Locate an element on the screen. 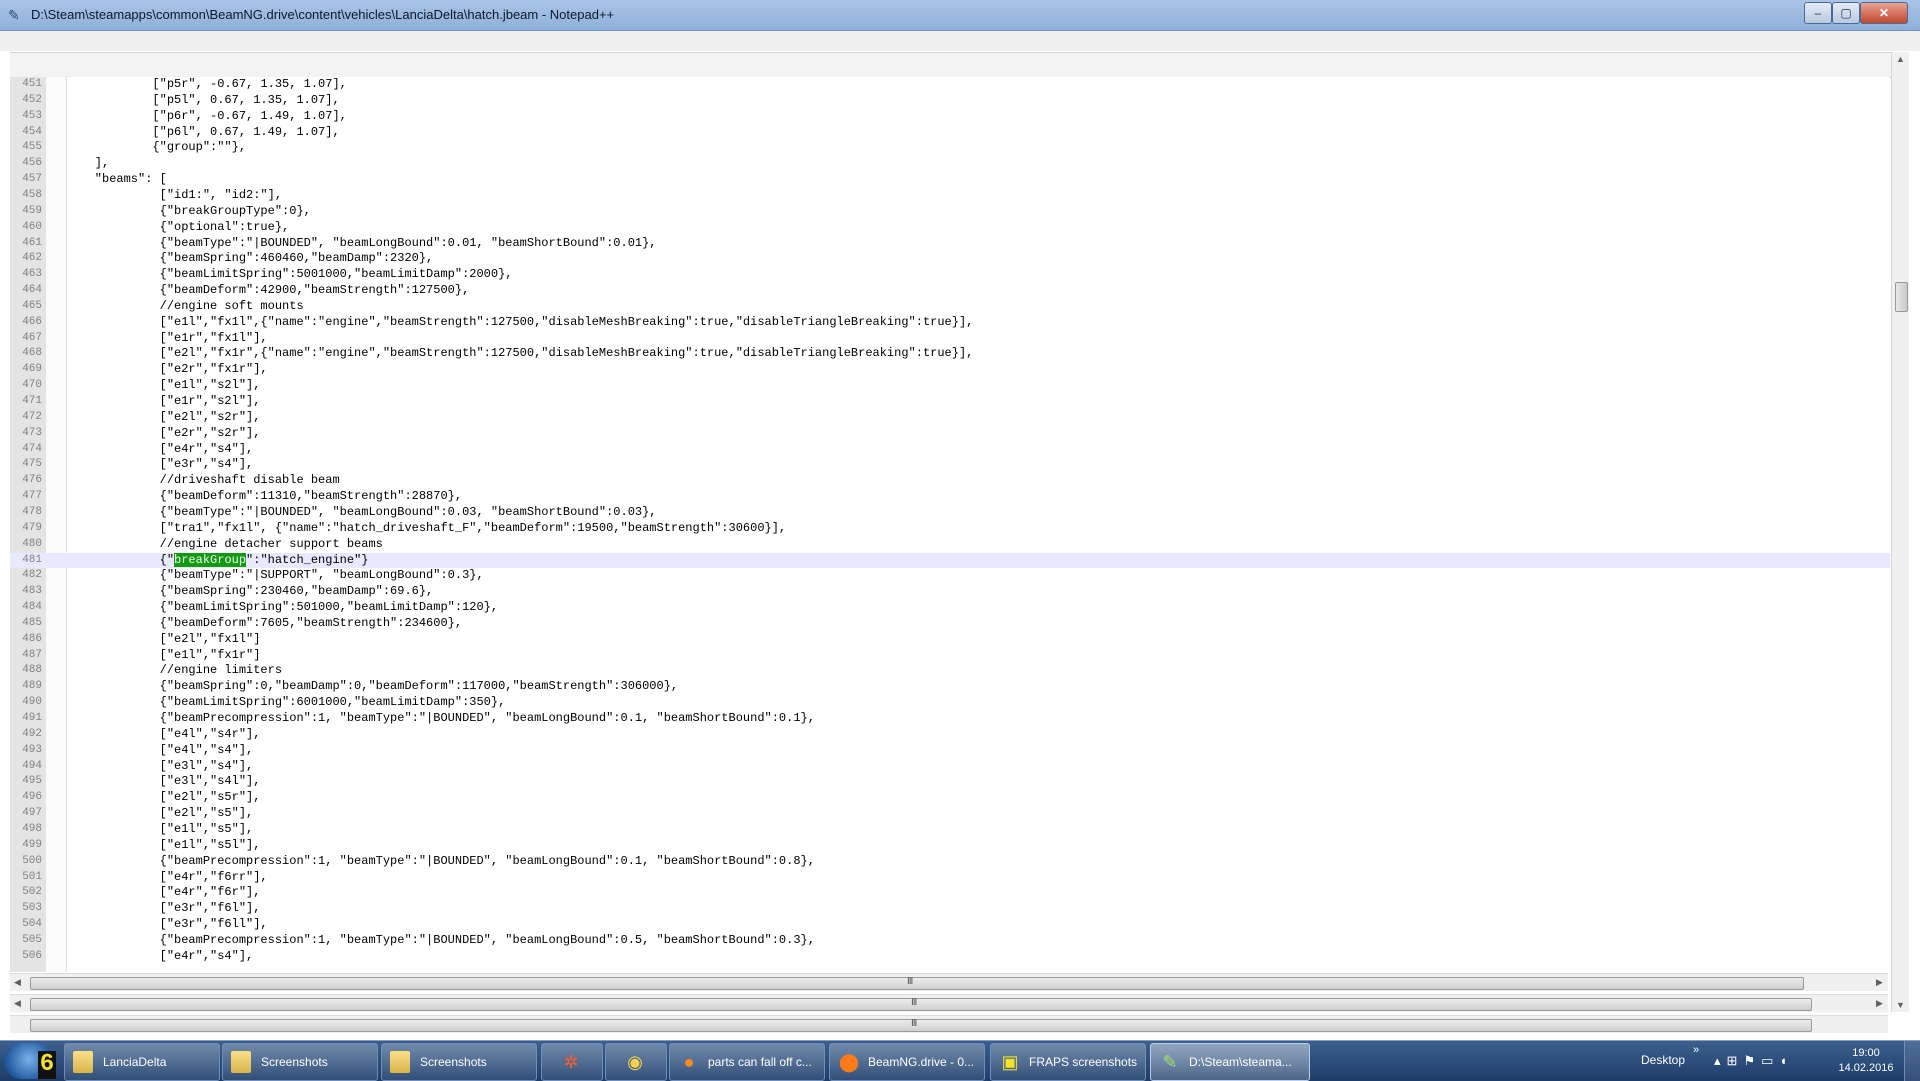  code-line: 493 ["e4l","s4"], is located at coordinates (950, 751).